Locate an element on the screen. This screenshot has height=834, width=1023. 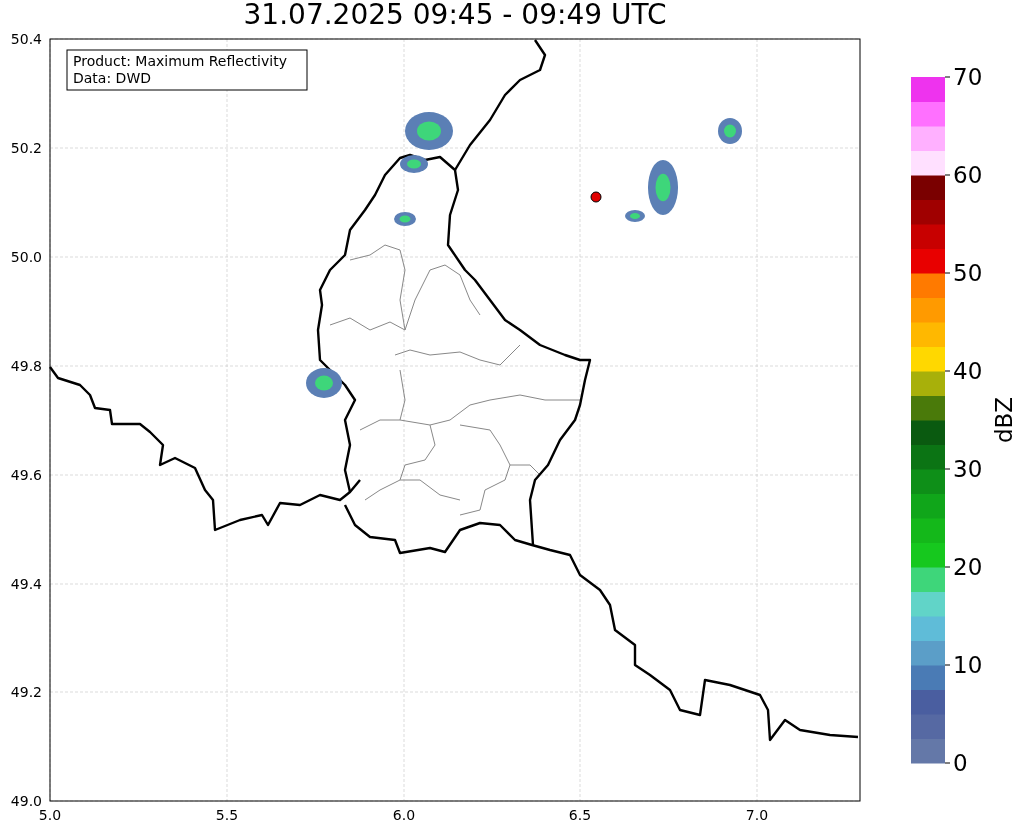
x-tick-label: 7.0 is located at coordinates (757, 815).